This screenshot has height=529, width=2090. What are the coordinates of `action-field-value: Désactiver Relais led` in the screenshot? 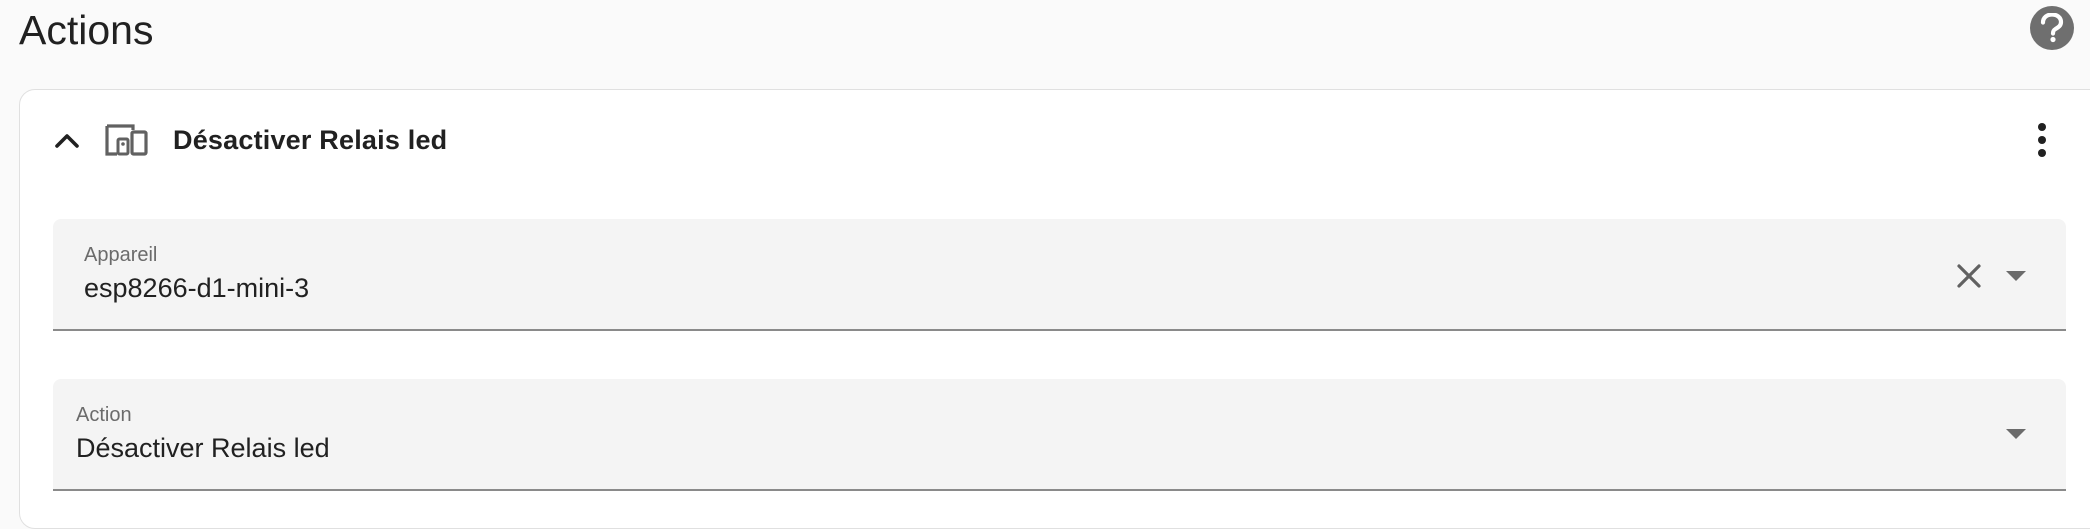 It's located at (203, 448).